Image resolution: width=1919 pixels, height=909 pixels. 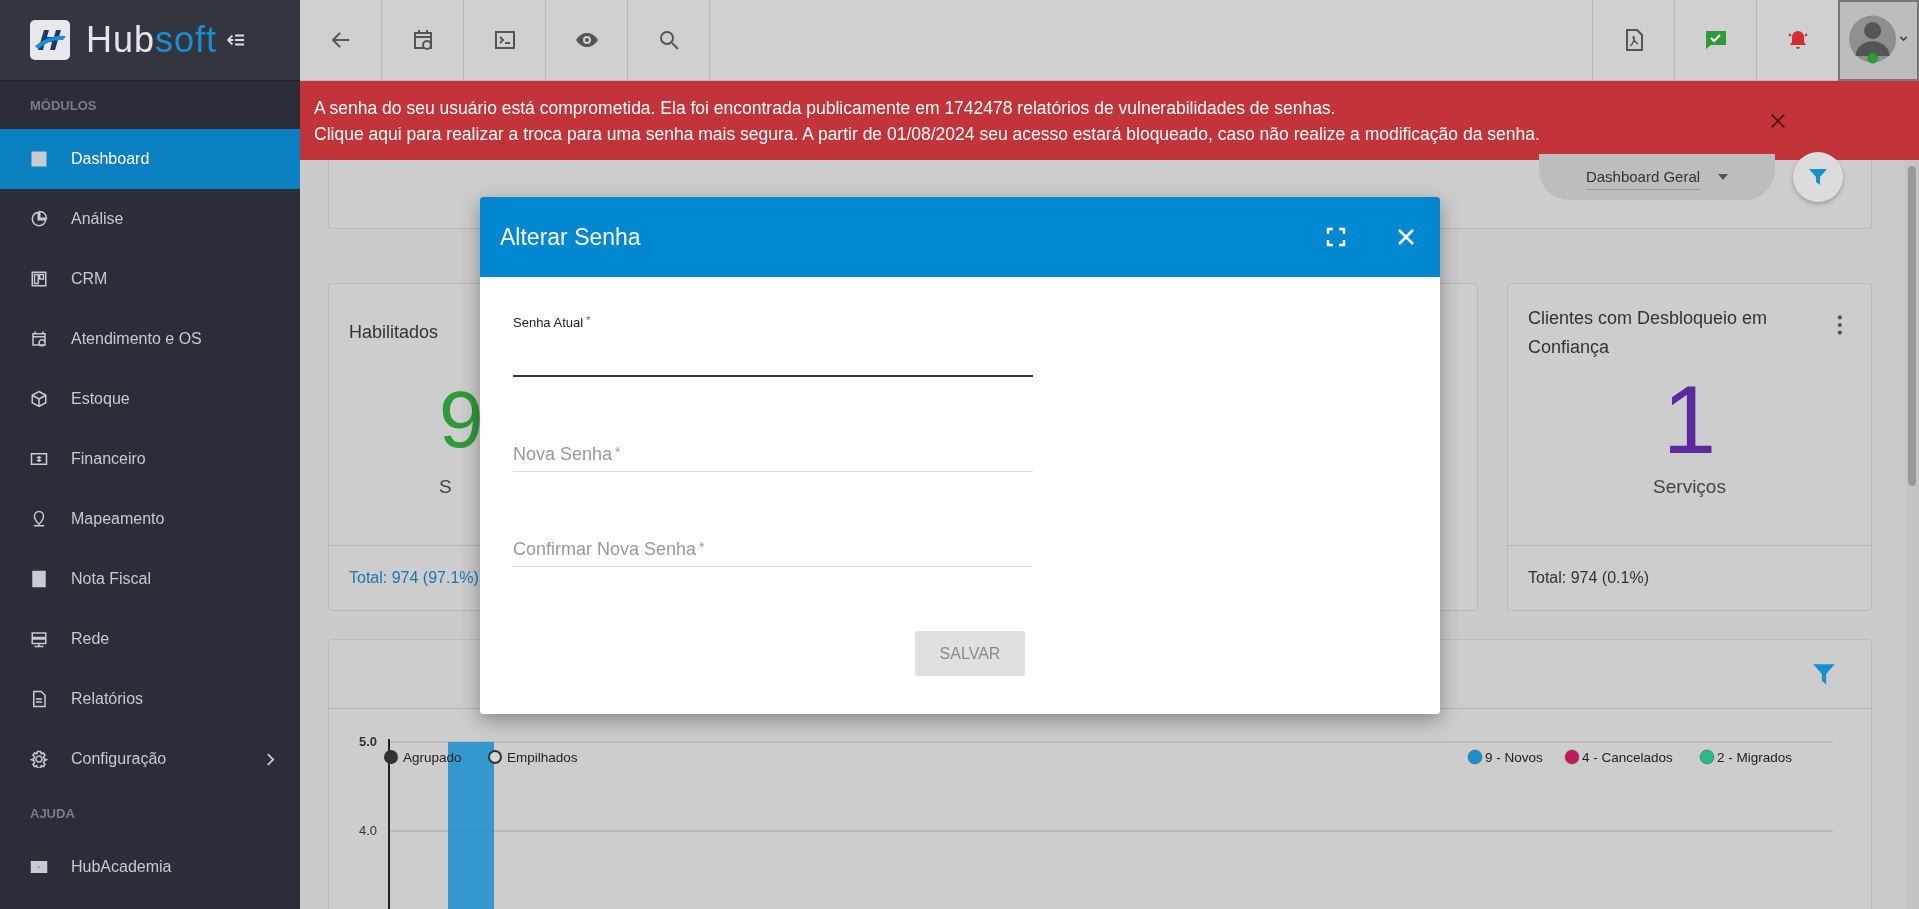 I want to click on logo-text: Hub, so click(x=121, y=40).